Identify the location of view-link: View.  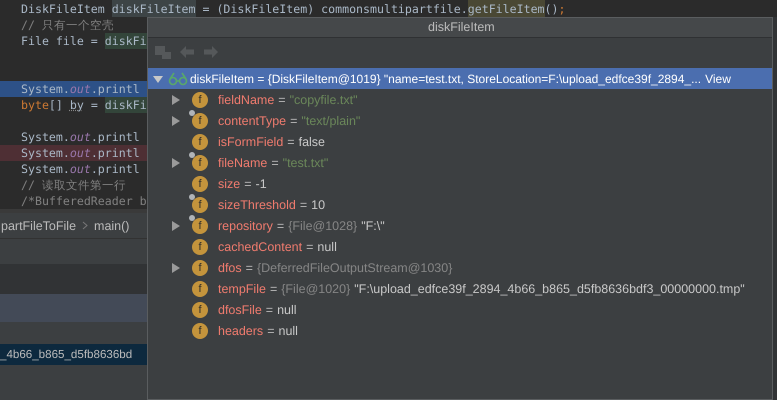
(718, 79).